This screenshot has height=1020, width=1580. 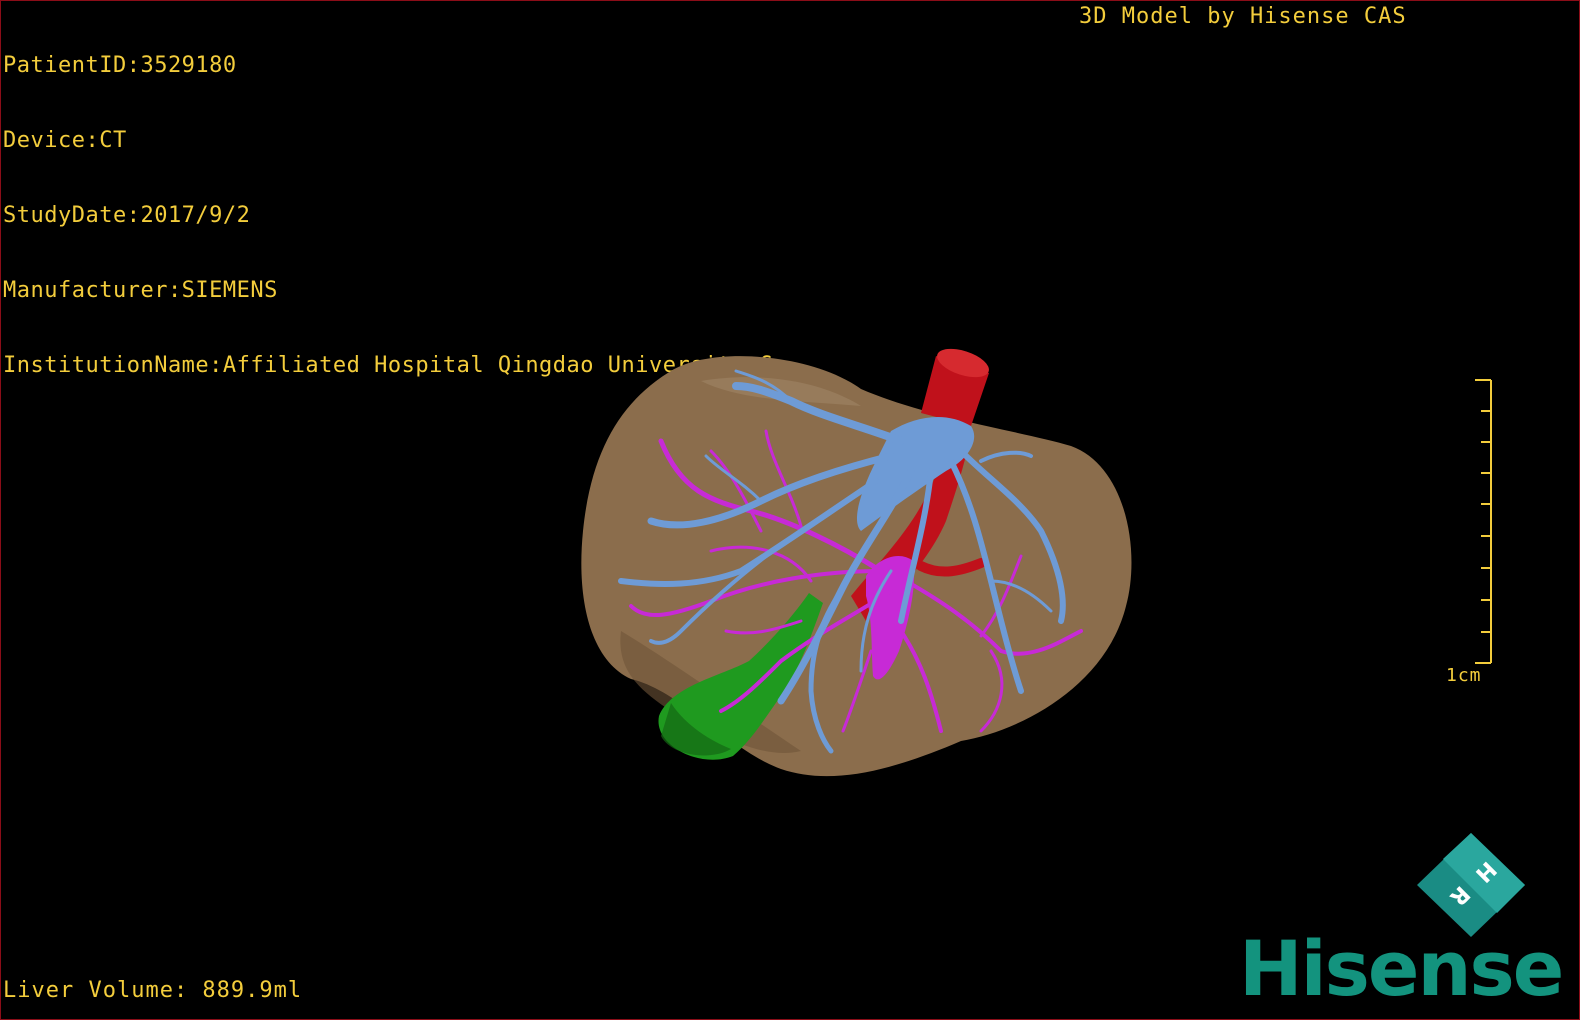 What do you see at coordinates (1483, 521) in the screenshot?
I see `scale-bar` at bounding box center [1483, 521].